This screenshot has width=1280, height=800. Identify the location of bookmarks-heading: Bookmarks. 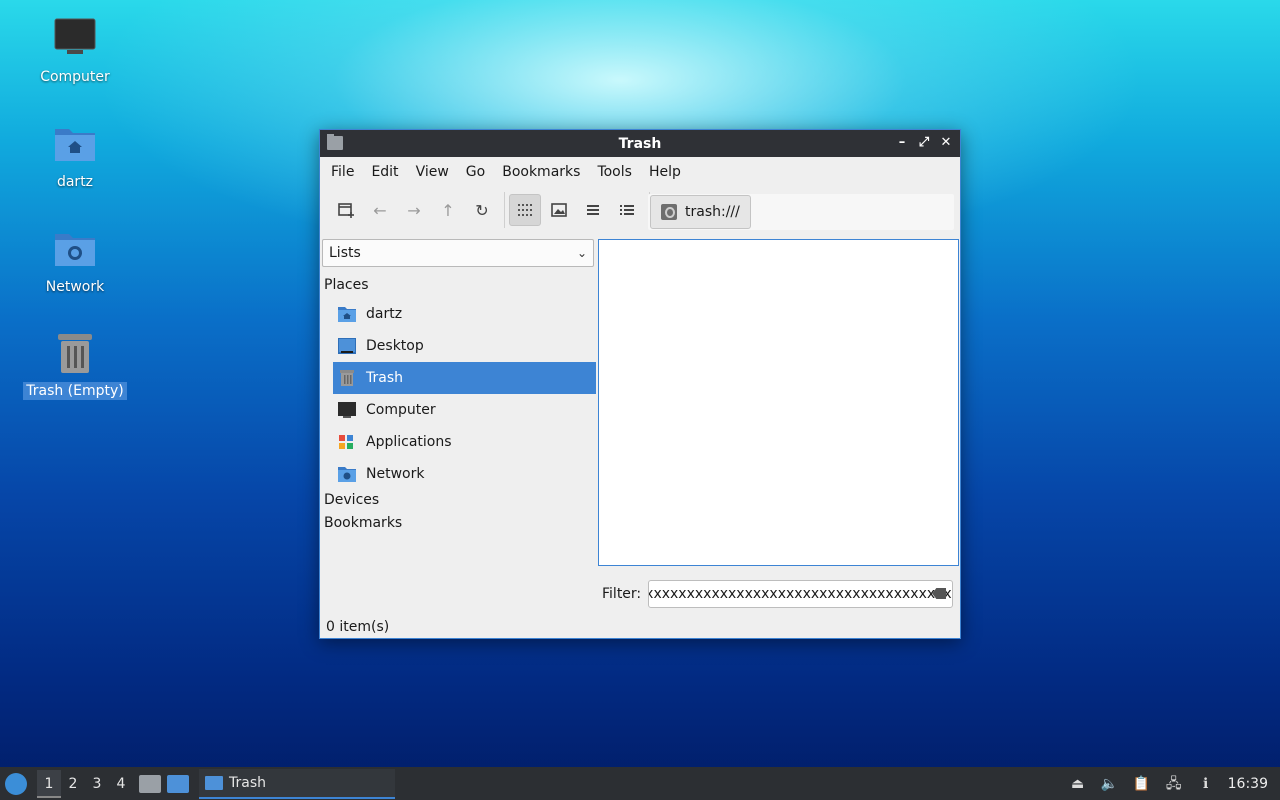
(363, 523).